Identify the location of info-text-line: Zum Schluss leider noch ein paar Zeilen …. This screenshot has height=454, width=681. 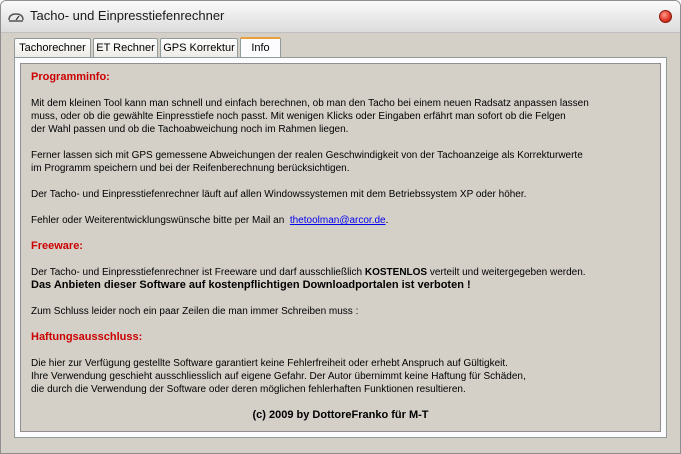
(195, 311).